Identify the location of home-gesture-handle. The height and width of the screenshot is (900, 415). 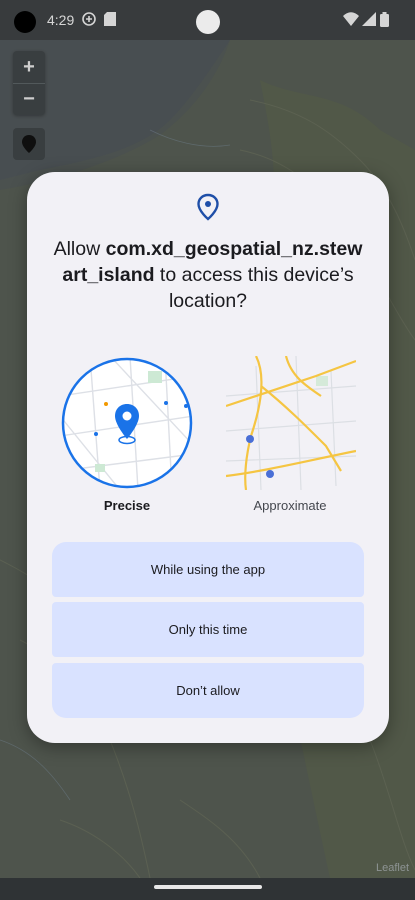
(208, 887).